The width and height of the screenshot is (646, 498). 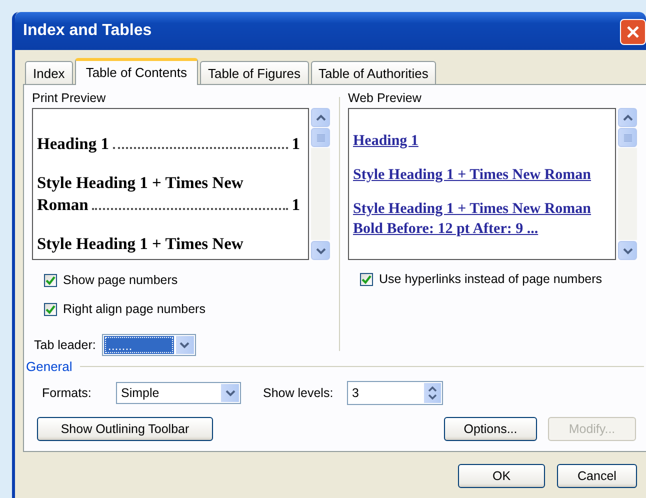 What do you see at coordinates (254, 72) in the screenshot?
I see `tab: Table of Figures` at bounding box center [254, 72].